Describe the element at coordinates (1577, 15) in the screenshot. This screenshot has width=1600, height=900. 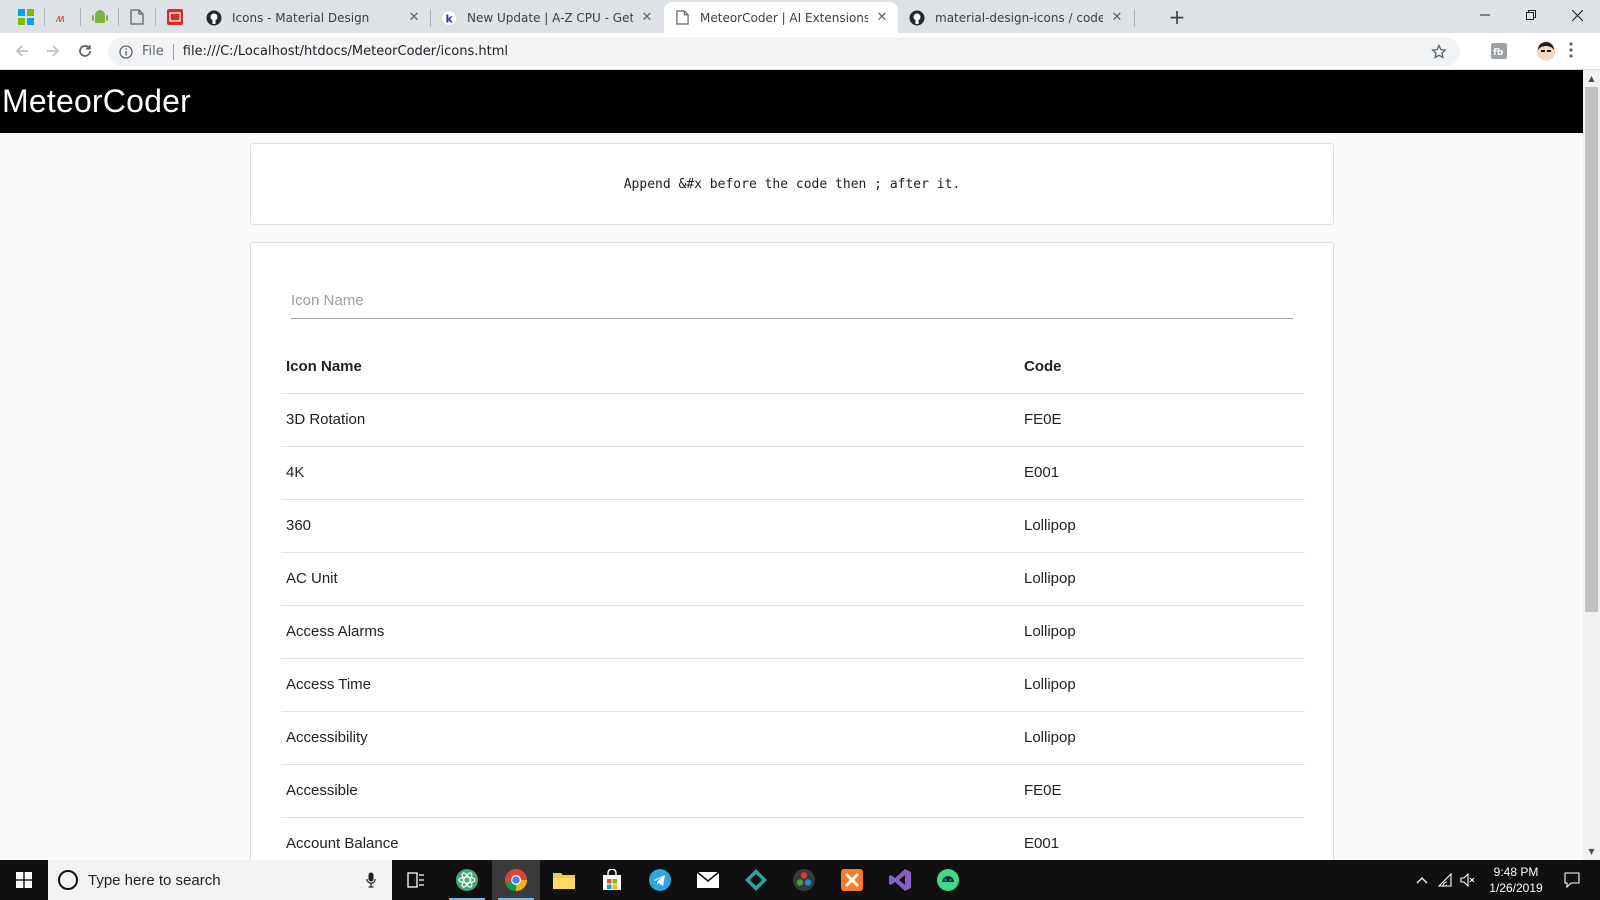
I see `close-window-button` at that location.